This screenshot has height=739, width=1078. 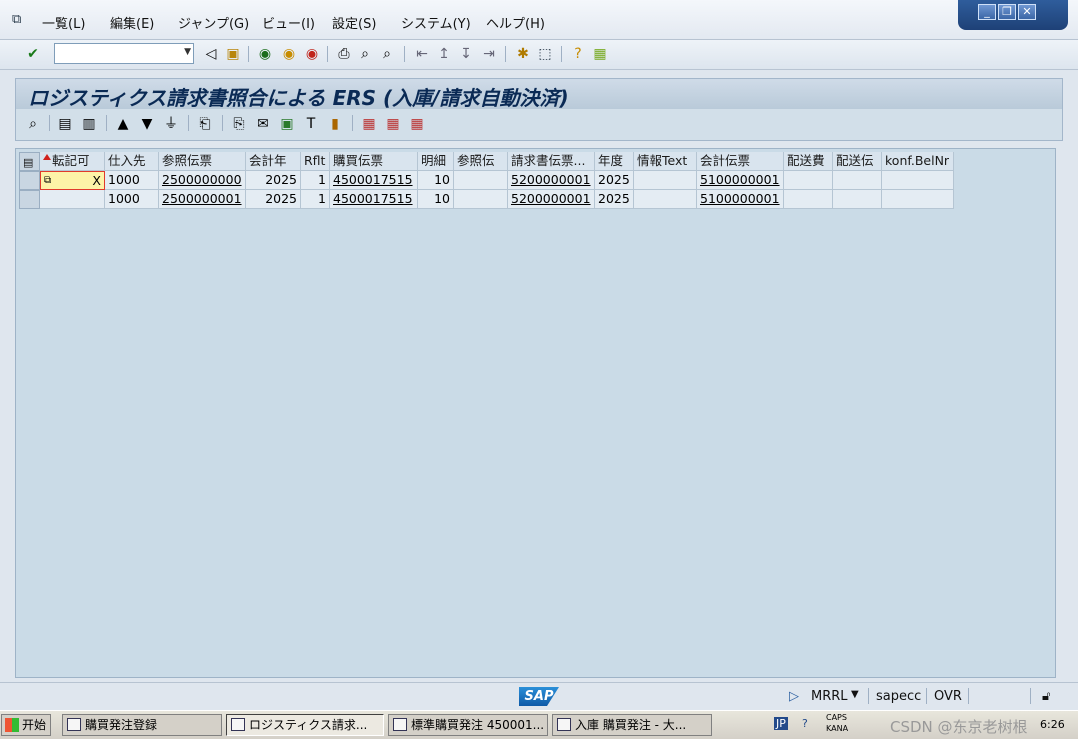 I want to click on table-cell-link: 2500000000, so click(x=202, y=180).